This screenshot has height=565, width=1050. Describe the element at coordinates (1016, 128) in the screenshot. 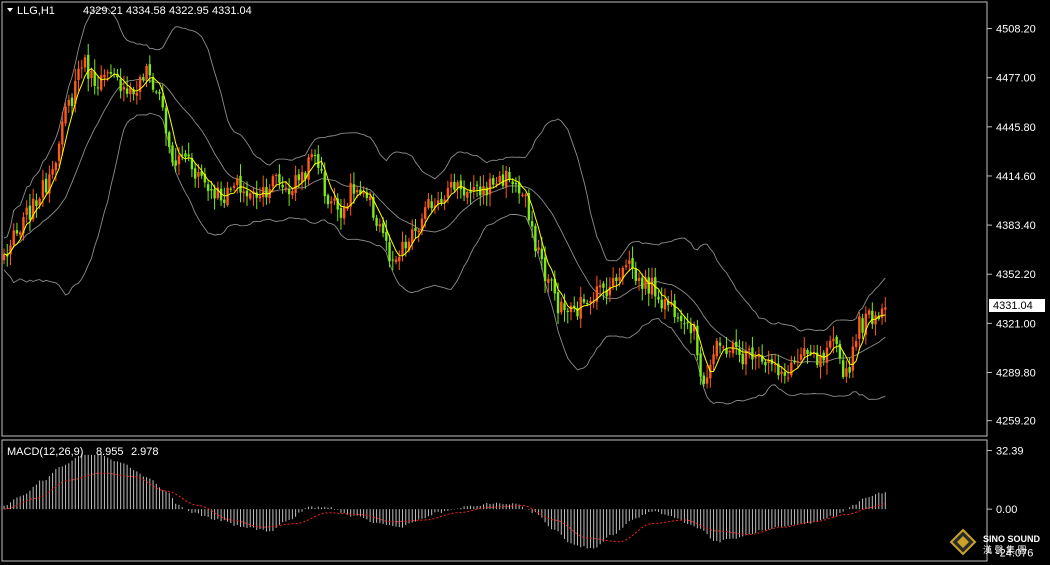

I see `price-tick-label: 4445.80` at that location.